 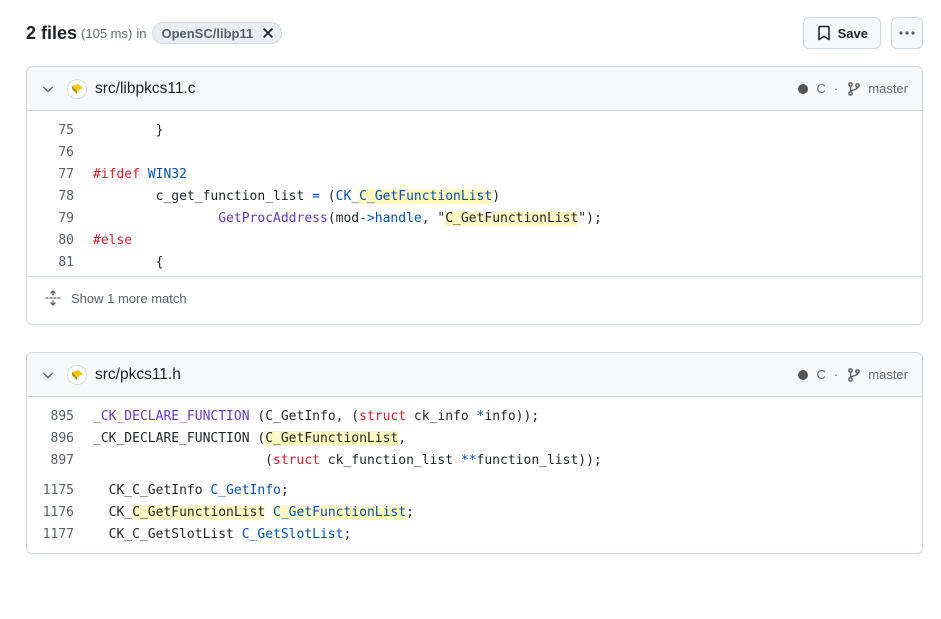 What do you see at coordinates (474, 174) in the screenshot?
I see `code-line: 77 #ifdef WIN32` at bounding box center [474, 174].